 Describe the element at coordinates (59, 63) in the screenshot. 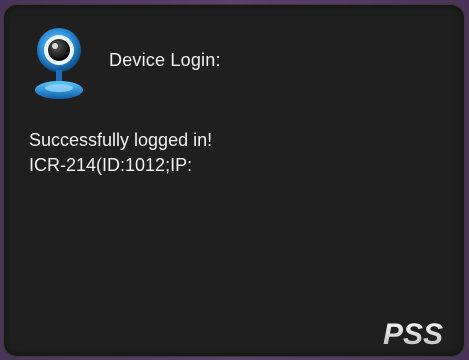

I see `webcam-icon` at that location.